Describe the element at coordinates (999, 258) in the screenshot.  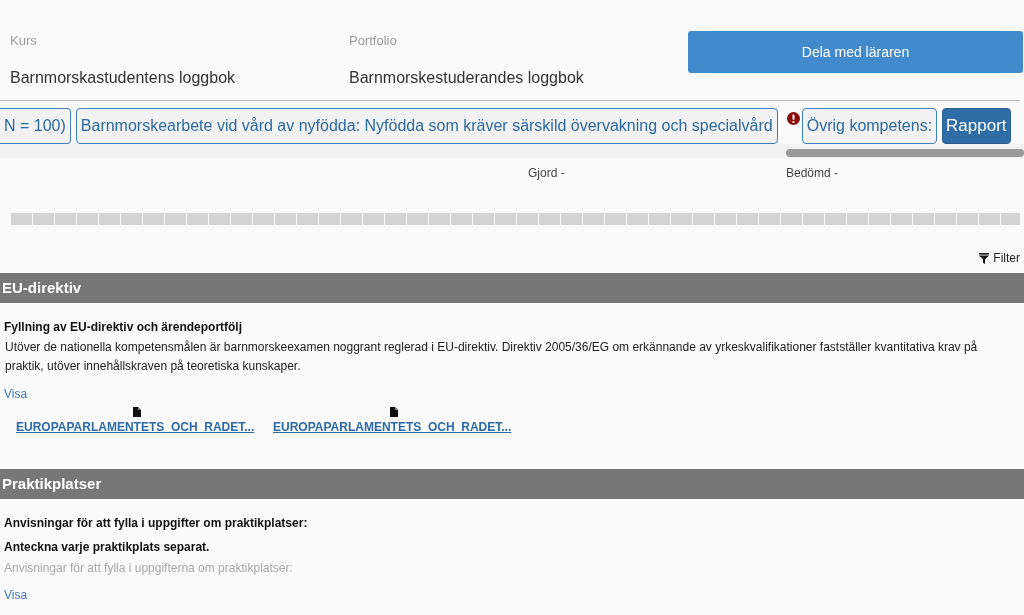
I see `filter-button: Filter` at that location.